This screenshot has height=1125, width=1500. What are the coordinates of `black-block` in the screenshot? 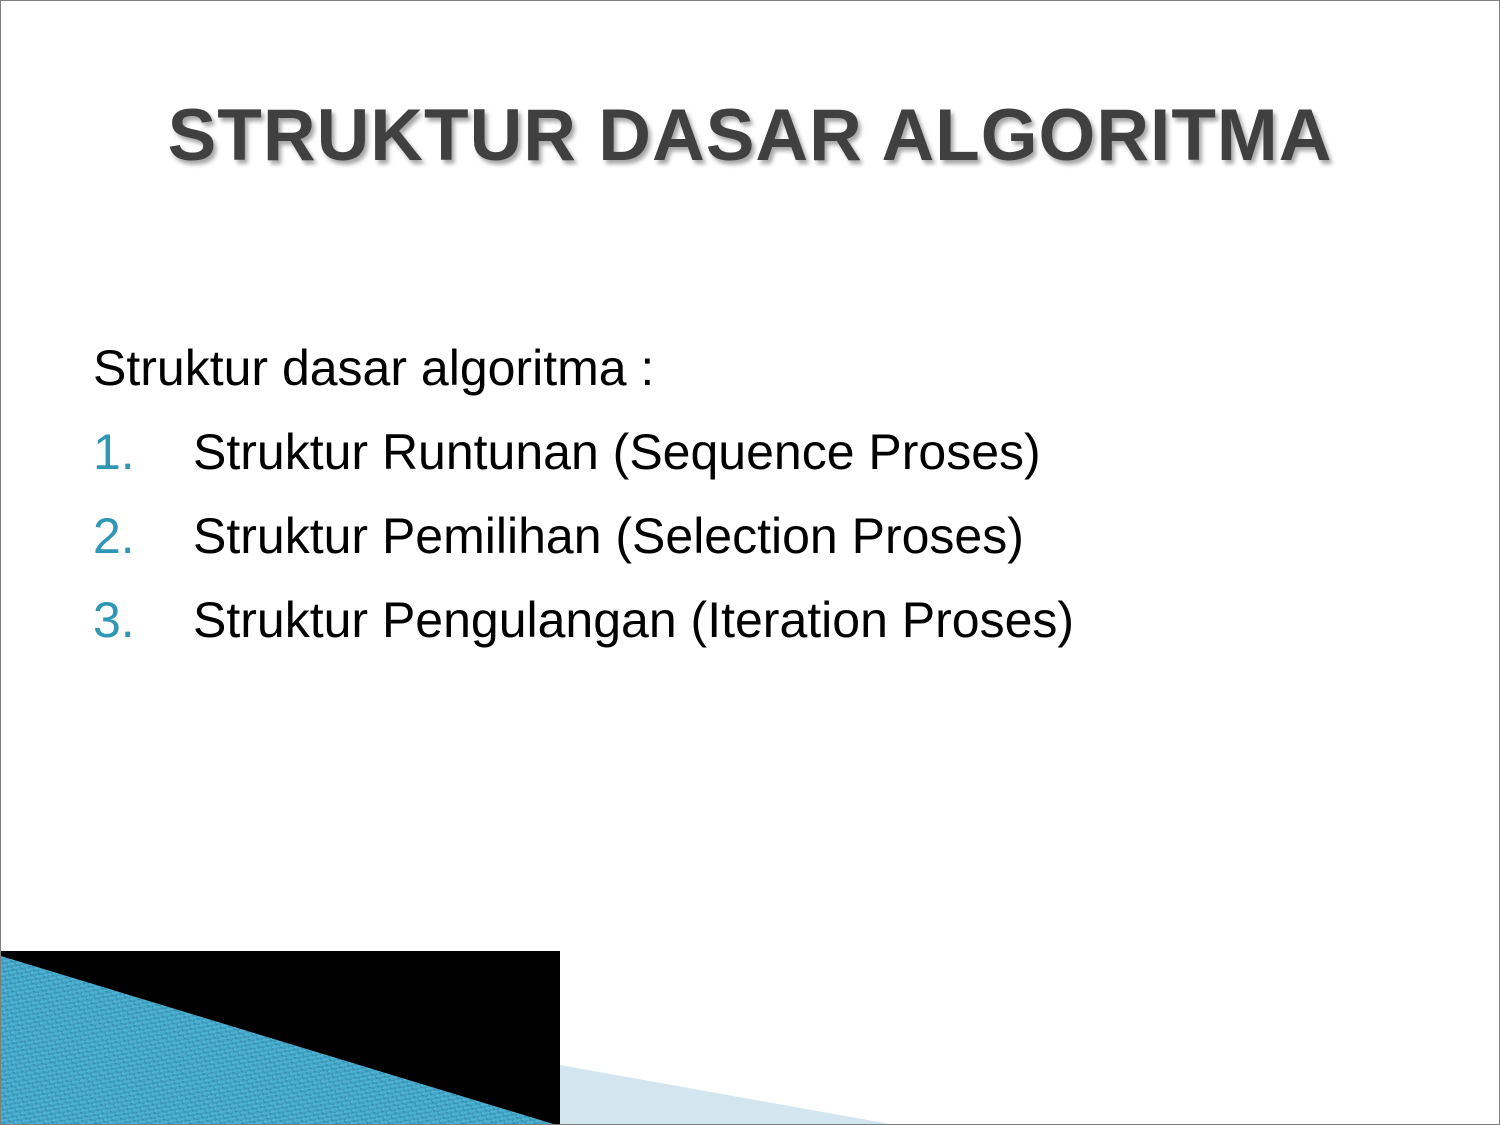 It's located at (280, 1037).